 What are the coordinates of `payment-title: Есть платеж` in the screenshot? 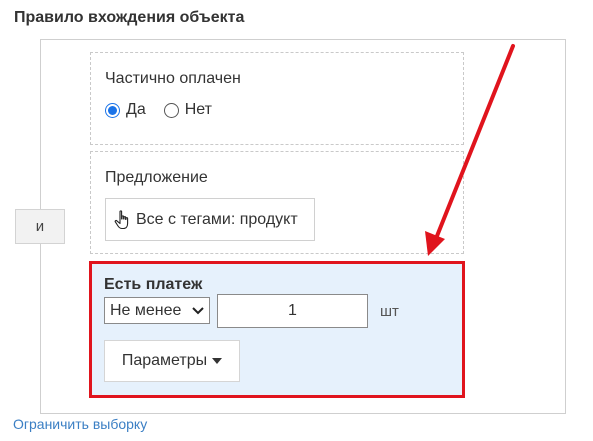 It's located at (153, 284).